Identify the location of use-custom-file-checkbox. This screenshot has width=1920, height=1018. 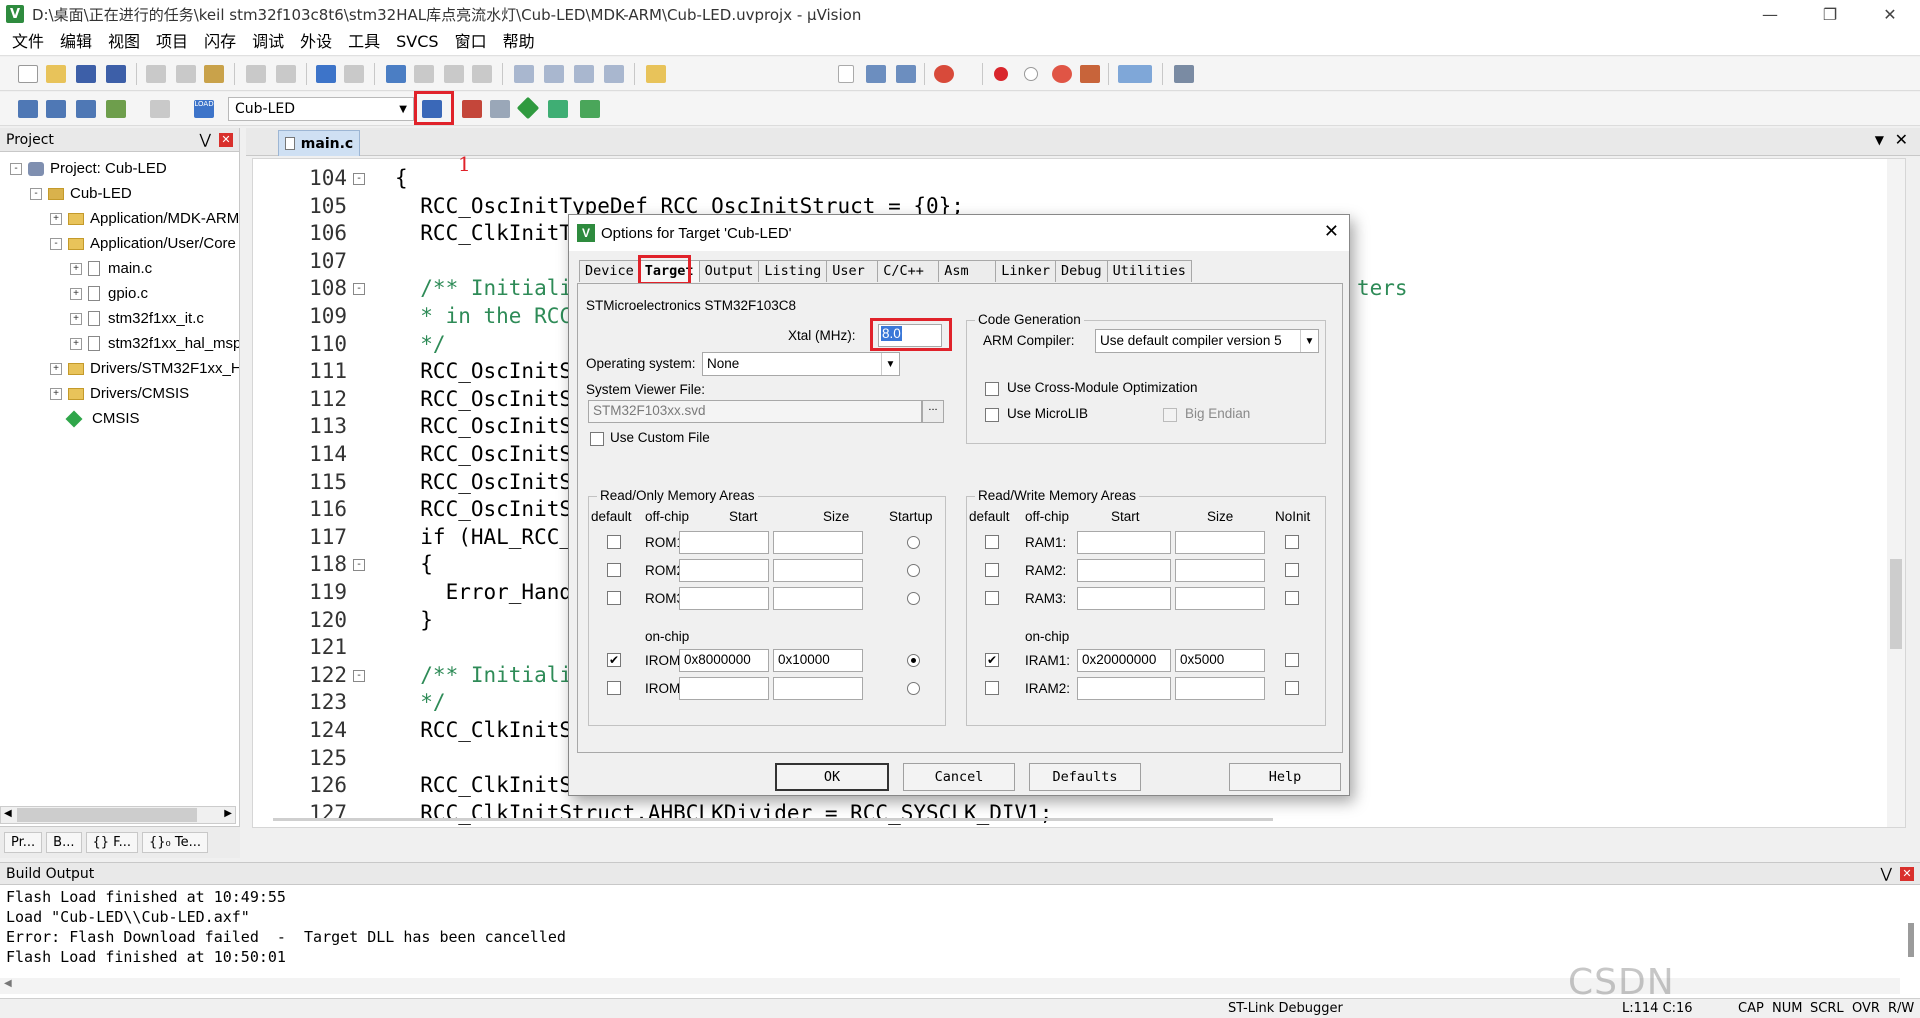
(597, 439).